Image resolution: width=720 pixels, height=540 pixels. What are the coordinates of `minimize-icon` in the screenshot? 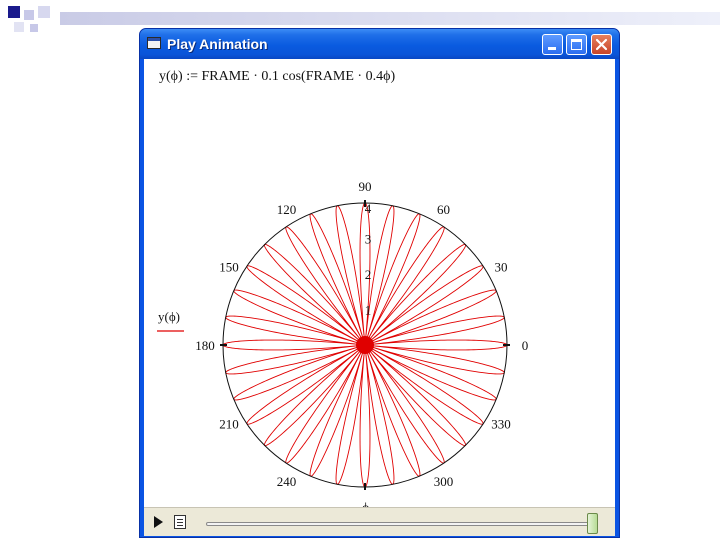 It's located at (552, 48).